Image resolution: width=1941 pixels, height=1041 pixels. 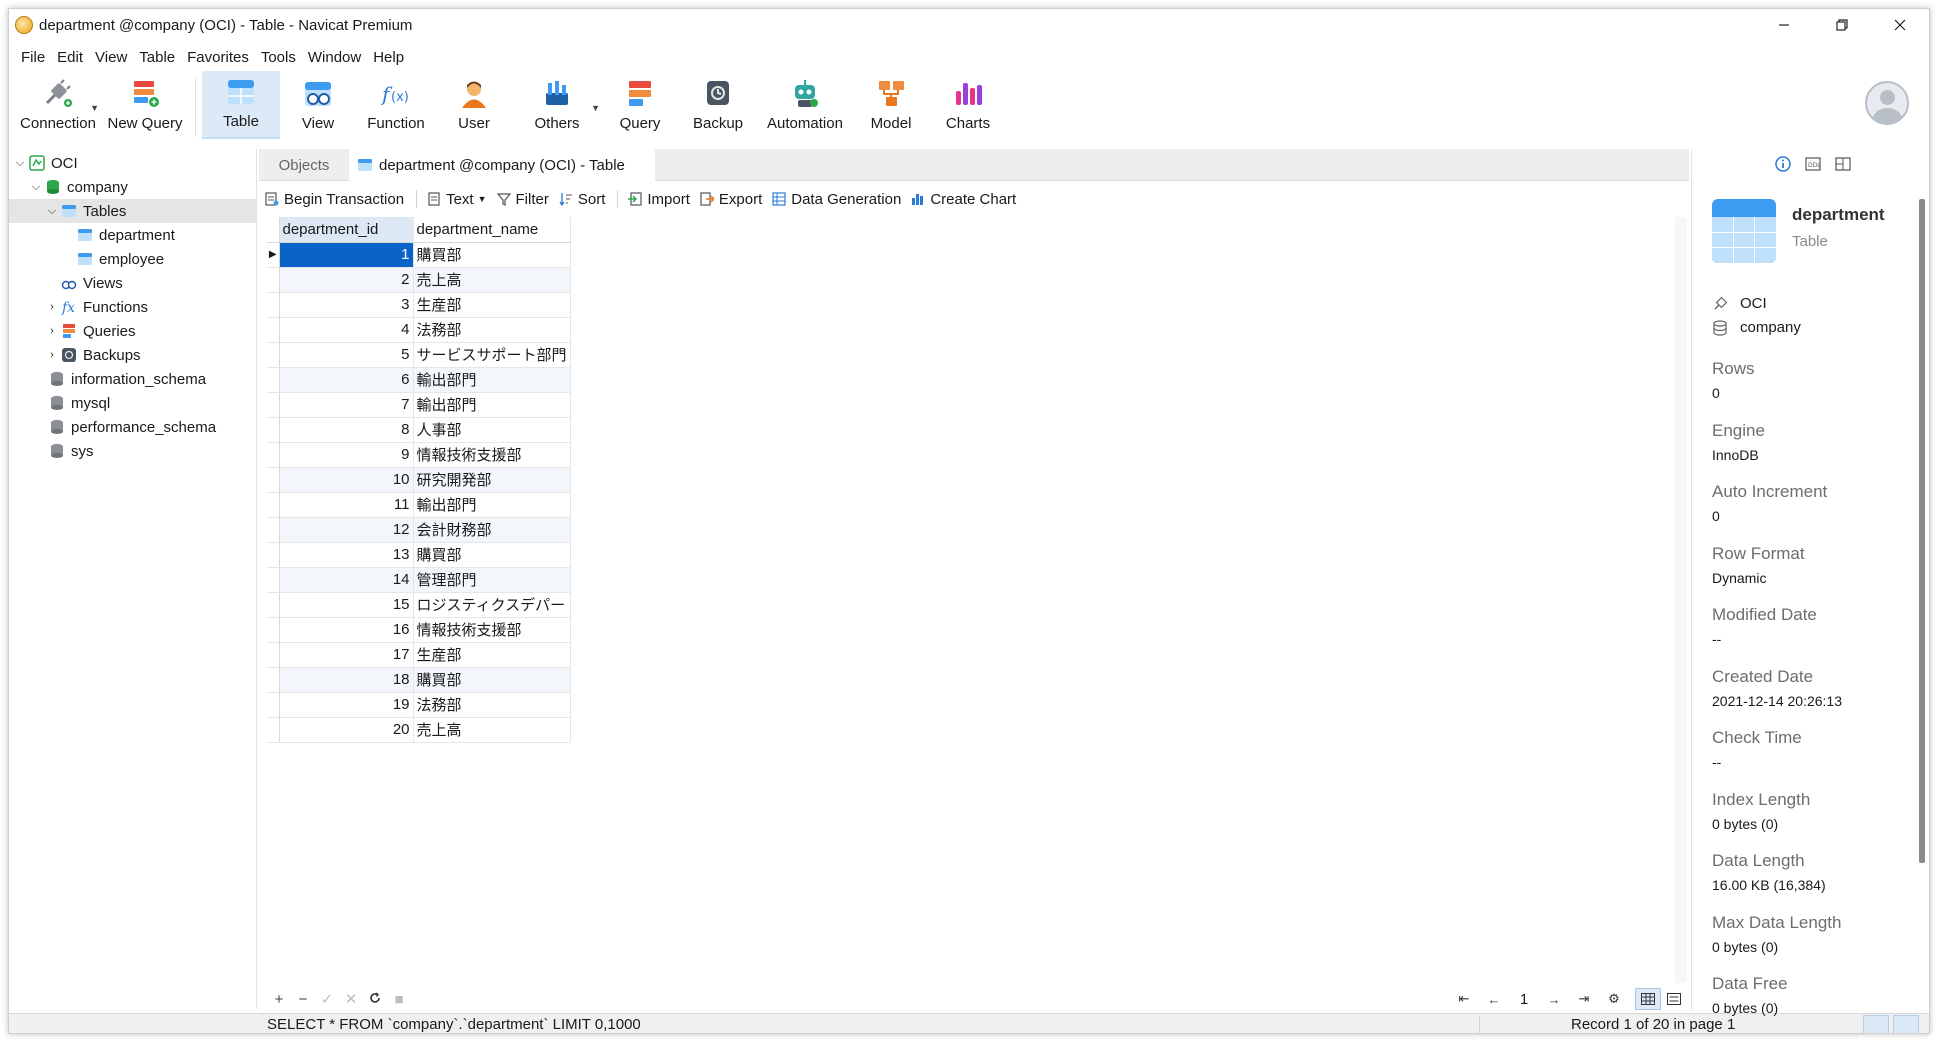 I want to click on others-dropdown-icon: ▼, so click(x=595, y=108).